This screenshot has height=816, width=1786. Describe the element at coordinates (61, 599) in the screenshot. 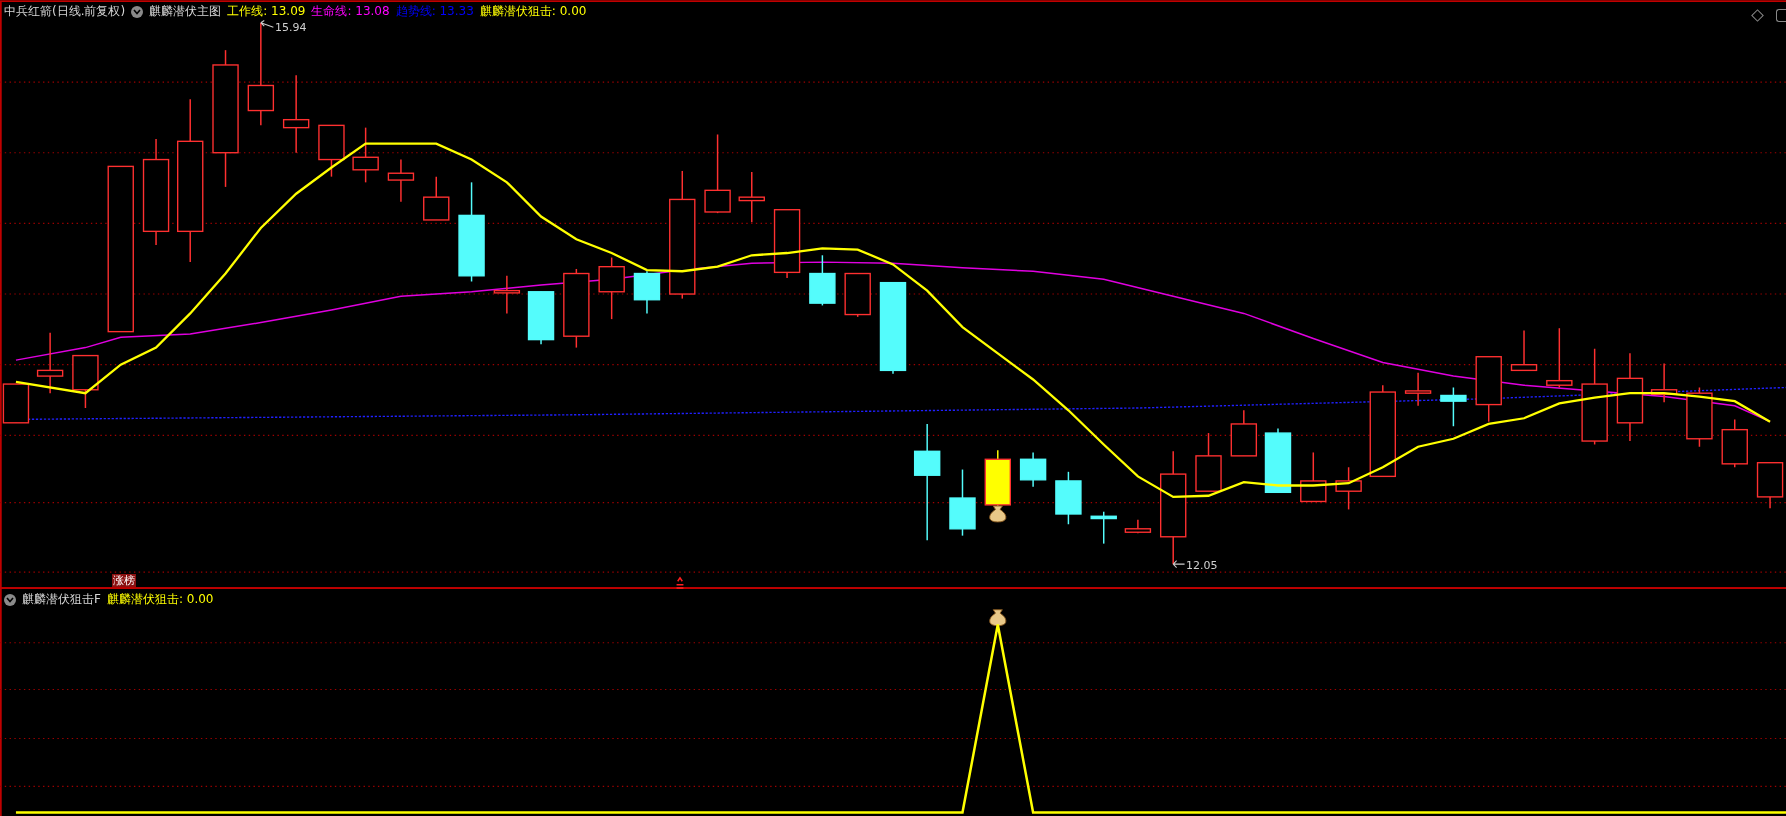

I see `indicator-name: 麒麟潜伏狙击F` at that location.